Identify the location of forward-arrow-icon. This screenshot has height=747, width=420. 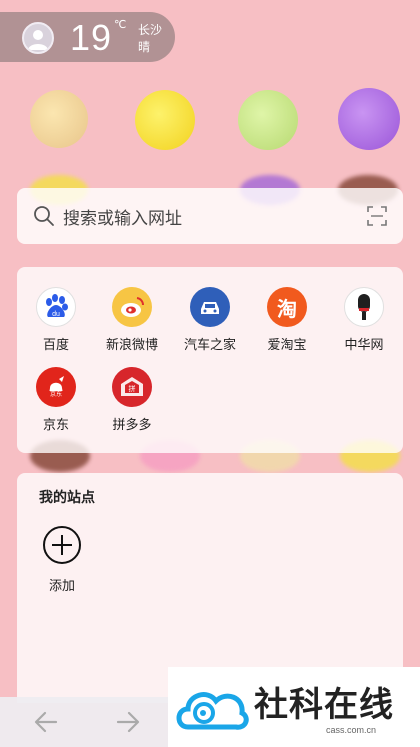
(128, 722).